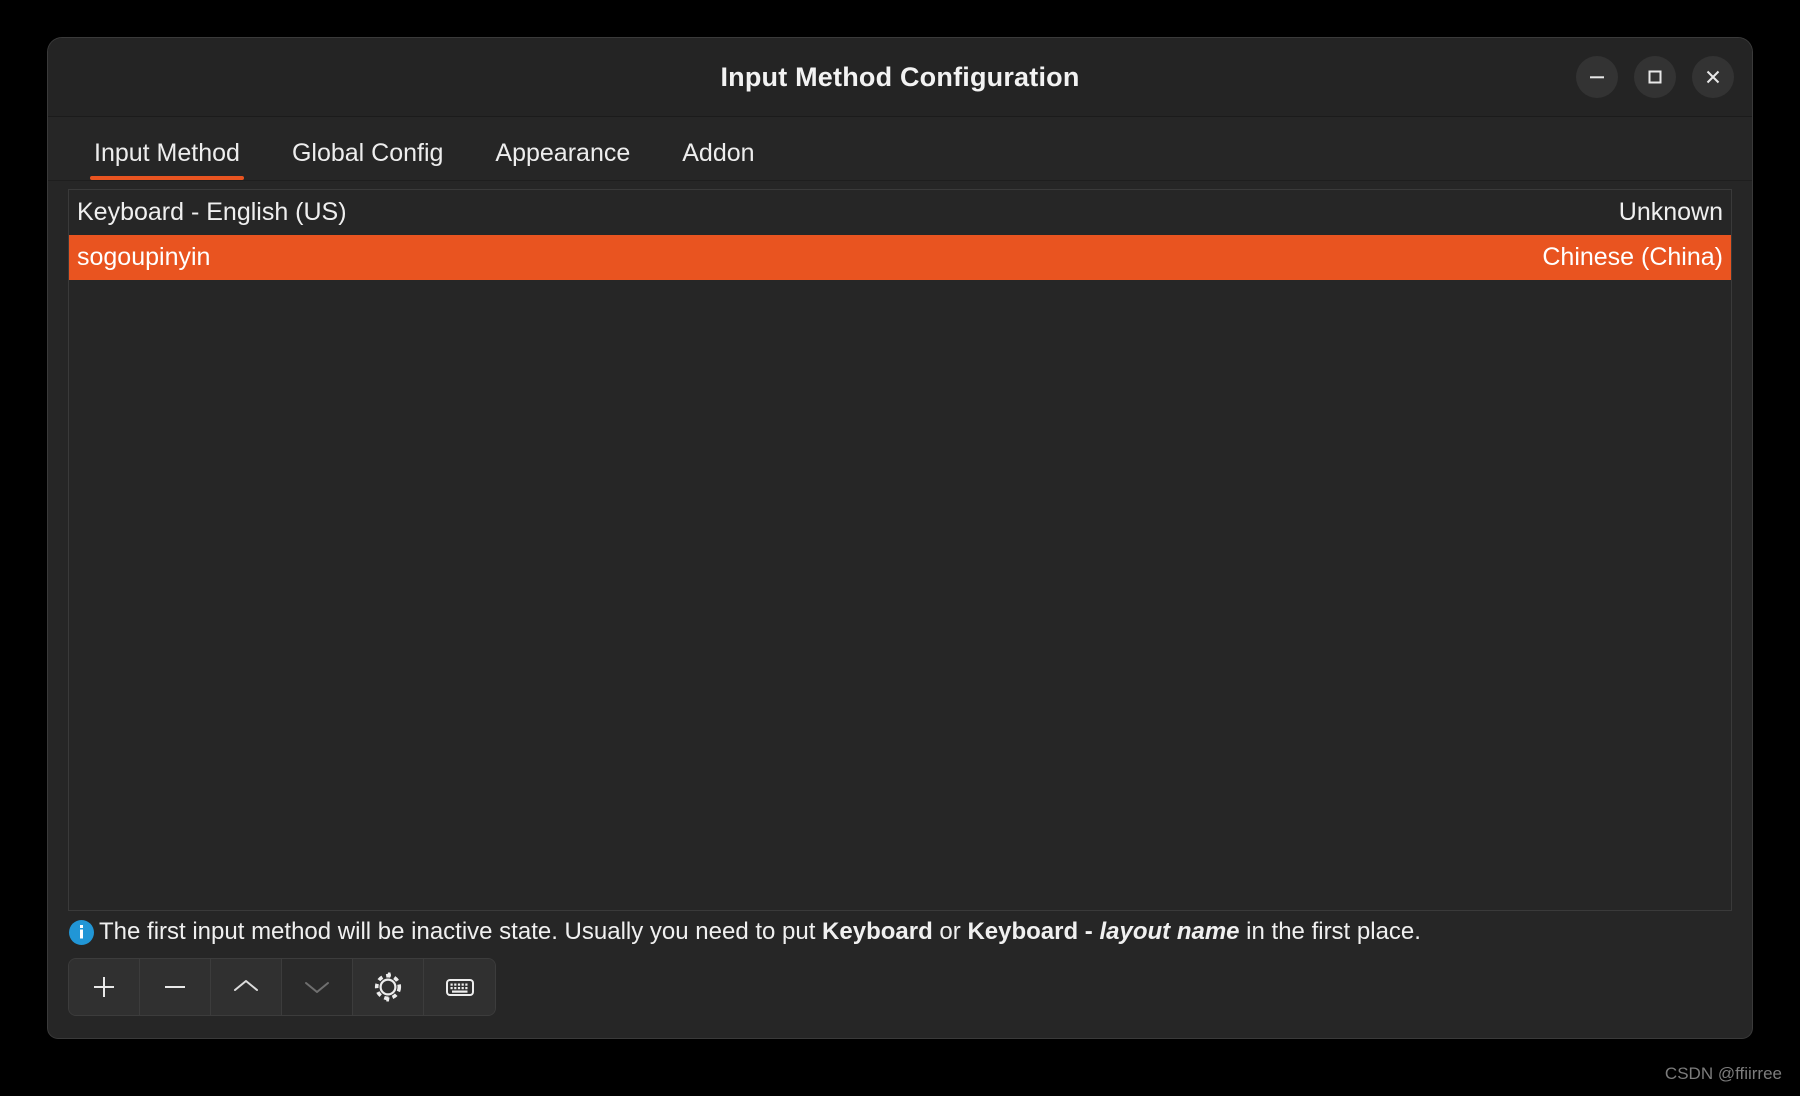 This screenshot has height=1096, width=1800. I want to click on input-method-name: Keyboard - English (US), so click(212, 212).